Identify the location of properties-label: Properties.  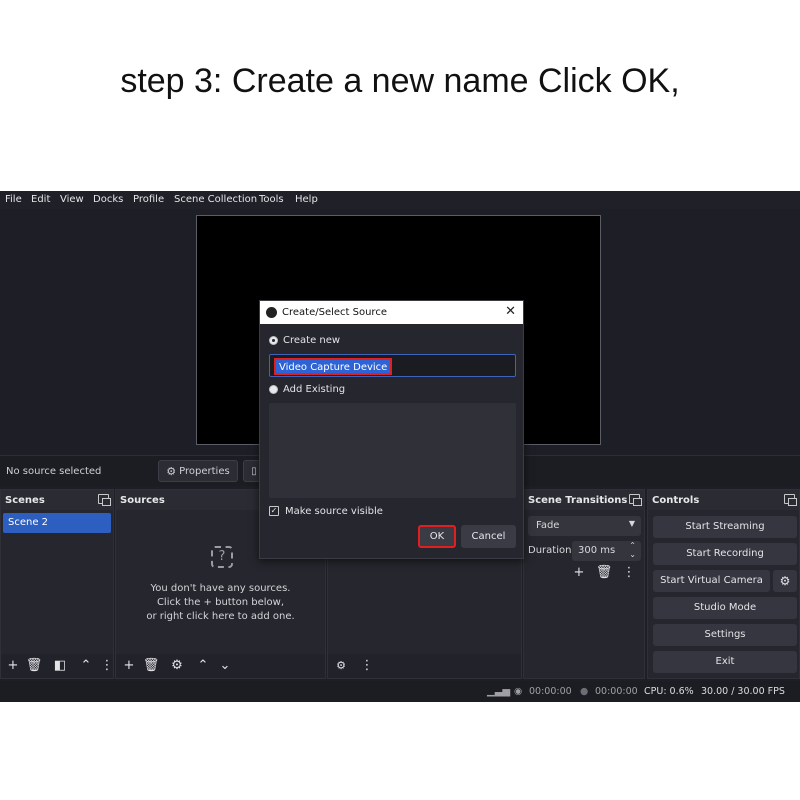
(204, 471).